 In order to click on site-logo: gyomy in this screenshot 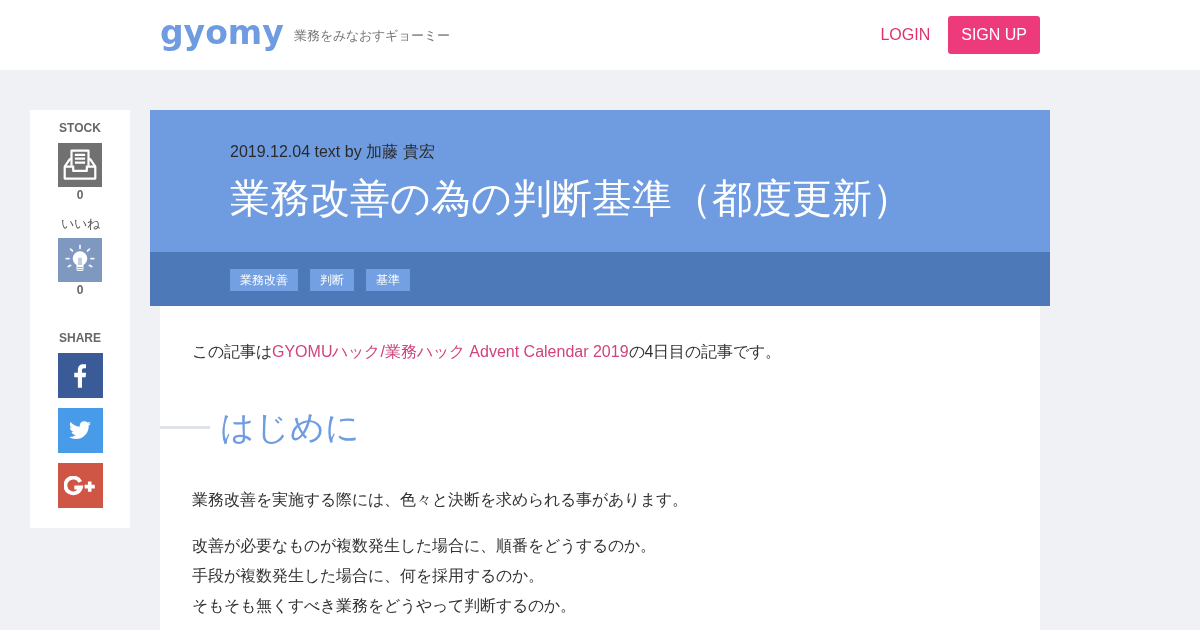, I will do `click(222, 33)`.